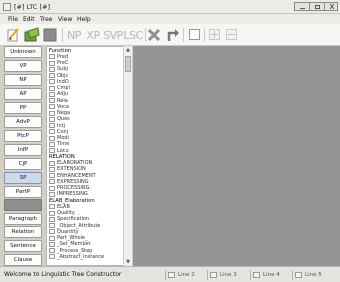 Image resolution: width=340 pixels, height=282 pixels. Describe the element at coordinates (69, 251) in the screenshot. I see `list-item: _Process_Step` at that location.